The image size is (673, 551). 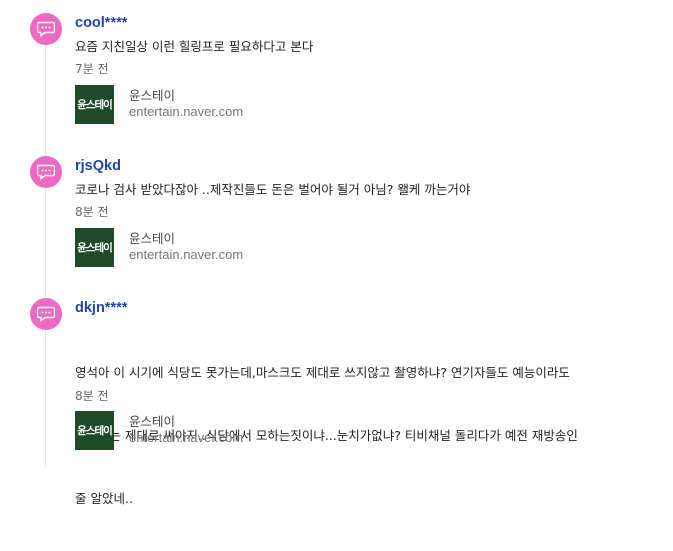 What do you see at coordinates (101, 23) in the screenshot?
I see `comment-username: cool****` at bounding box center [101, 23].